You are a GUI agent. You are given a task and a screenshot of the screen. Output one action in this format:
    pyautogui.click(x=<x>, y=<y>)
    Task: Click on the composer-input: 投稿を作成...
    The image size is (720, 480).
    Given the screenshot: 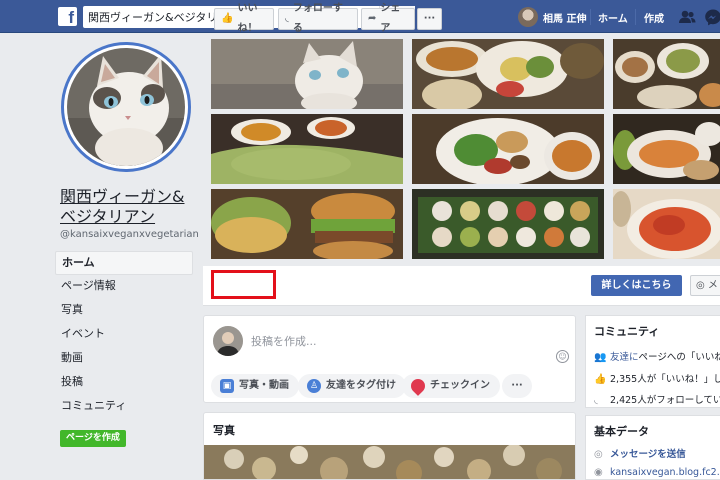 What is the action you would take?
    pyautogui.click(x=284, y=341)
    